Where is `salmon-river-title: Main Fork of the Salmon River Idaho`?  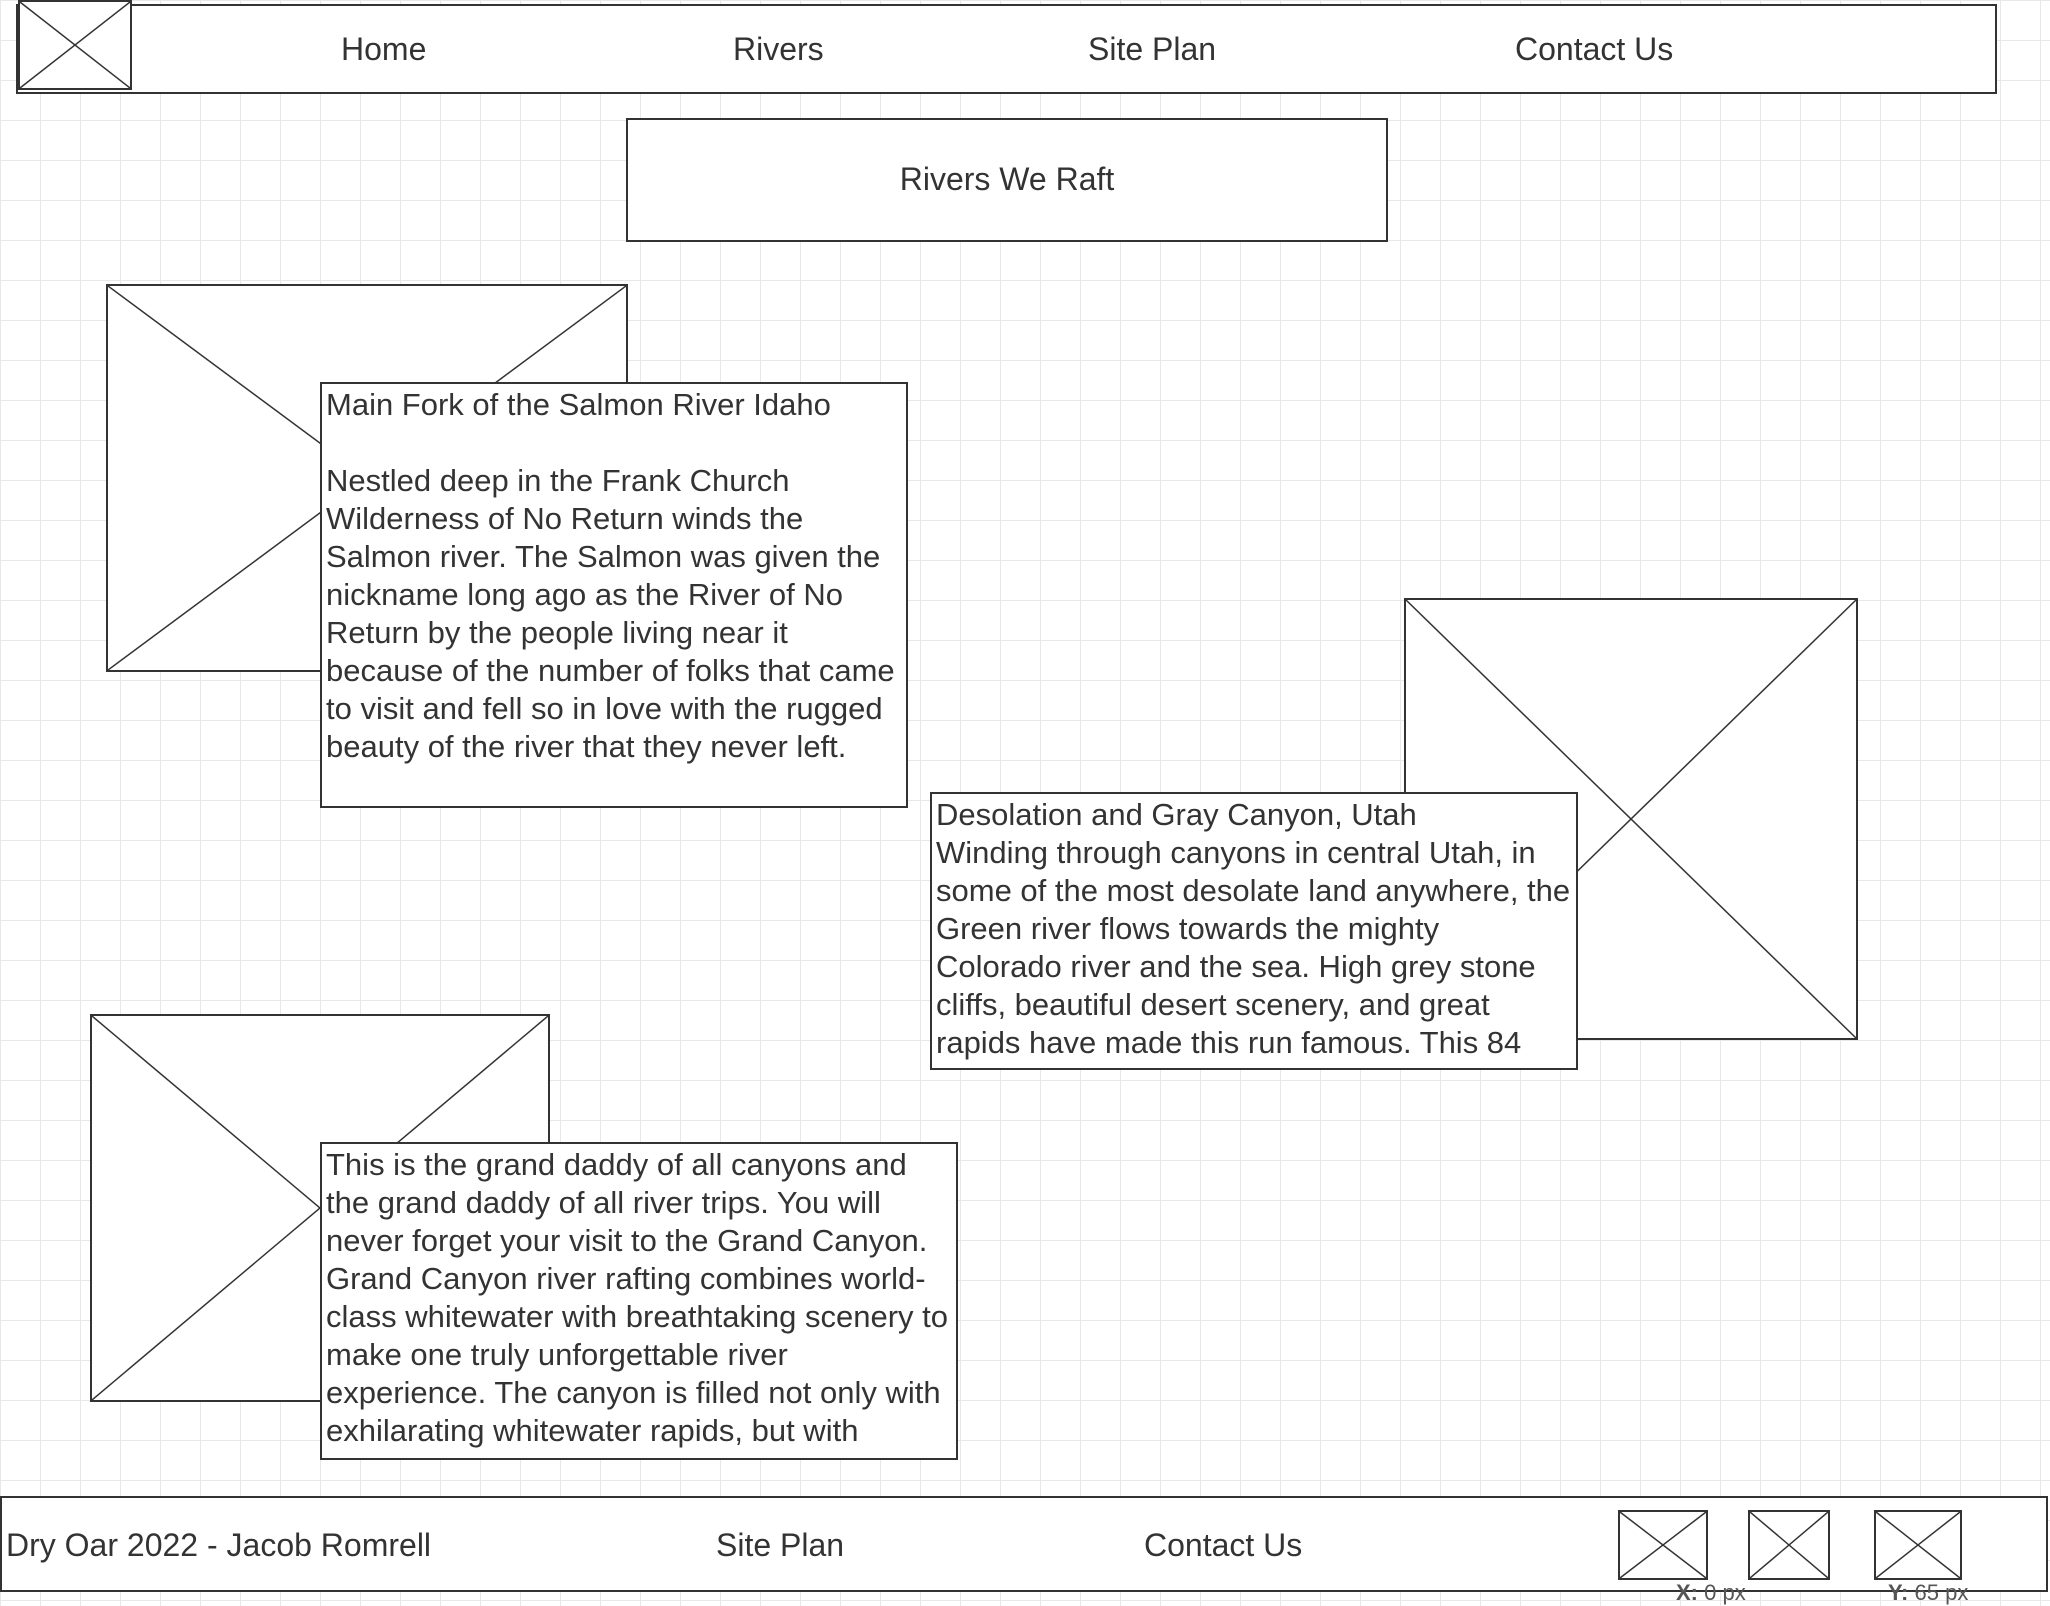 salmon-river-title: Main Fork of the Salmon River Idaho is located at coordinates (578, 404).